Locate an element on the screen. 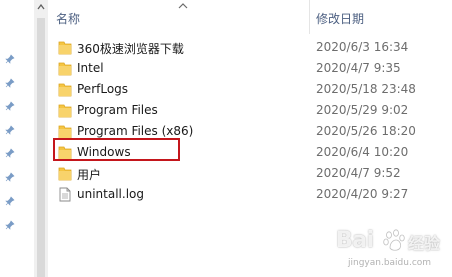 The width and height of the screenshot is (452, 277). file-row: Intel 2020/4/7 9:35 is located at coordinates (250, 69).